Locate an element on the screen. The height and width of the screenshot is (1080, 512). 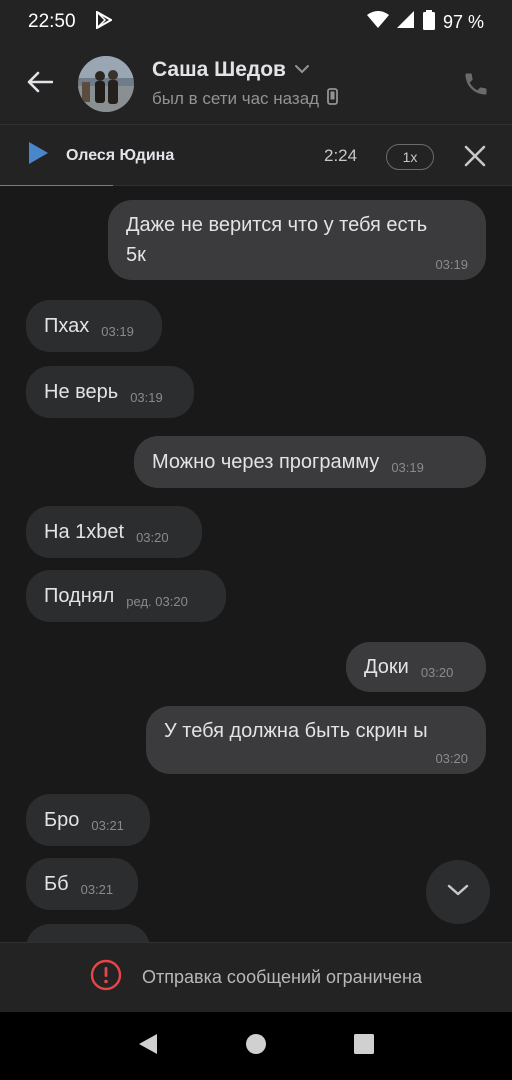
message-text: Даже не верится что у тебя есть 5к is located at coordinates (277, 240).